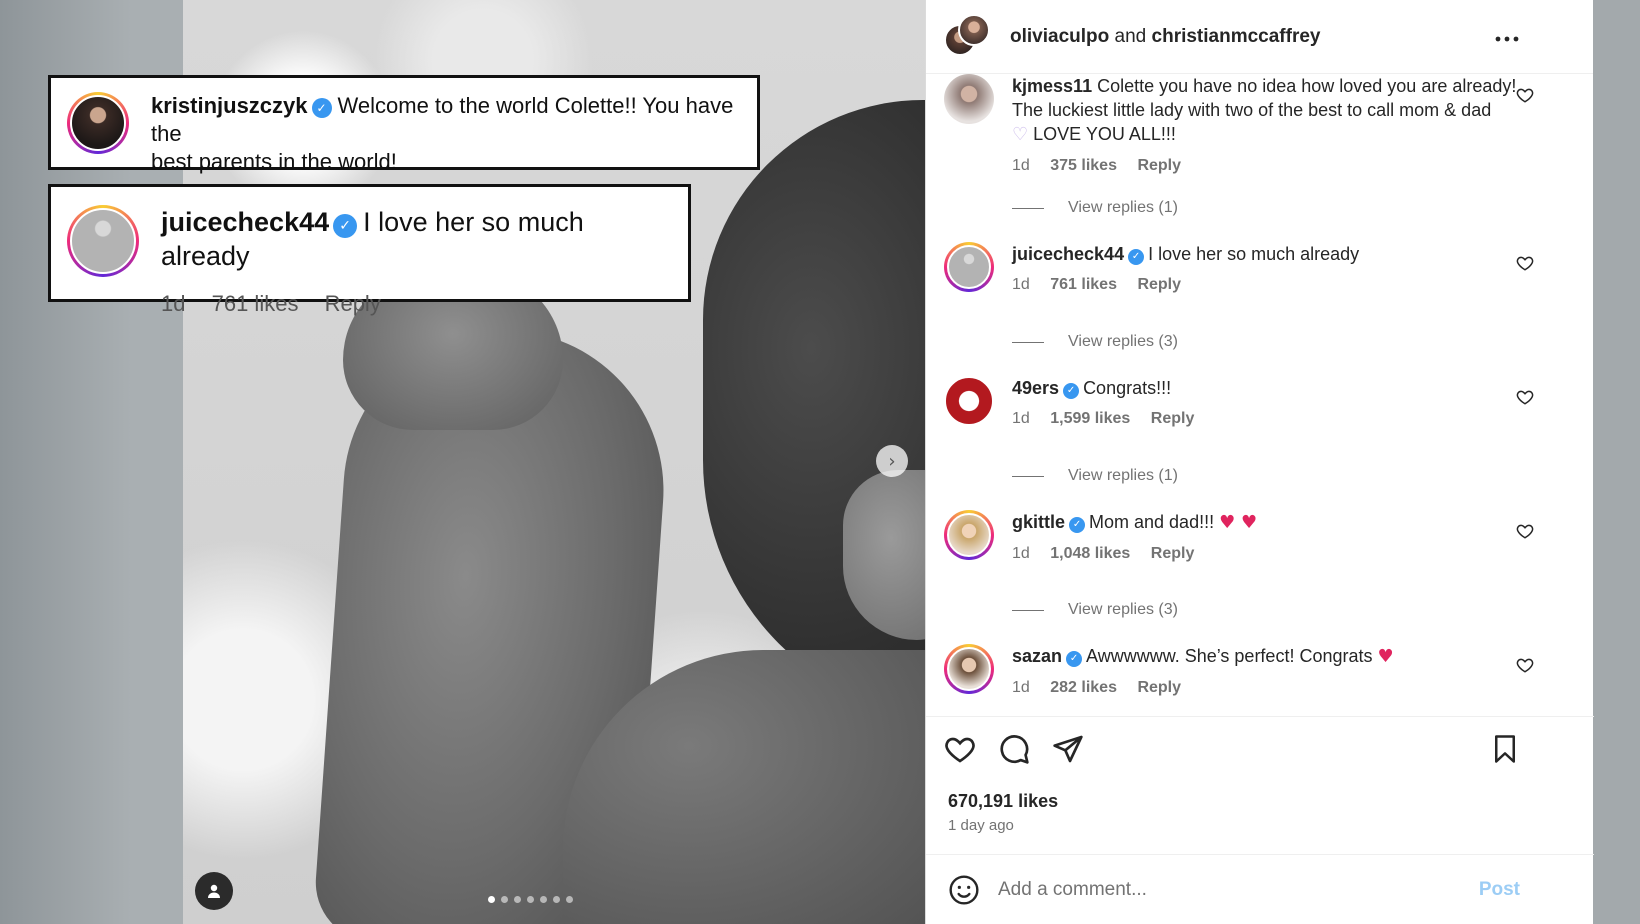 Image resolution: width=1640 pixels, height=924 pixels. Describe the element at coordinates (1507, 35) in the screenshot. I see `more-options-button` at that location.